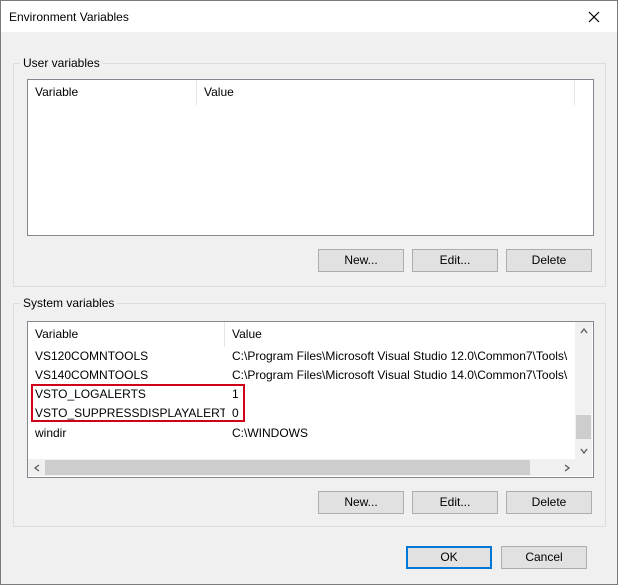 The image size is (618, 585). What do you see at coordinates (583, 330) in the screenshot?
I see `scroll-up-arrow-icon` at bounding box center [583, 330].